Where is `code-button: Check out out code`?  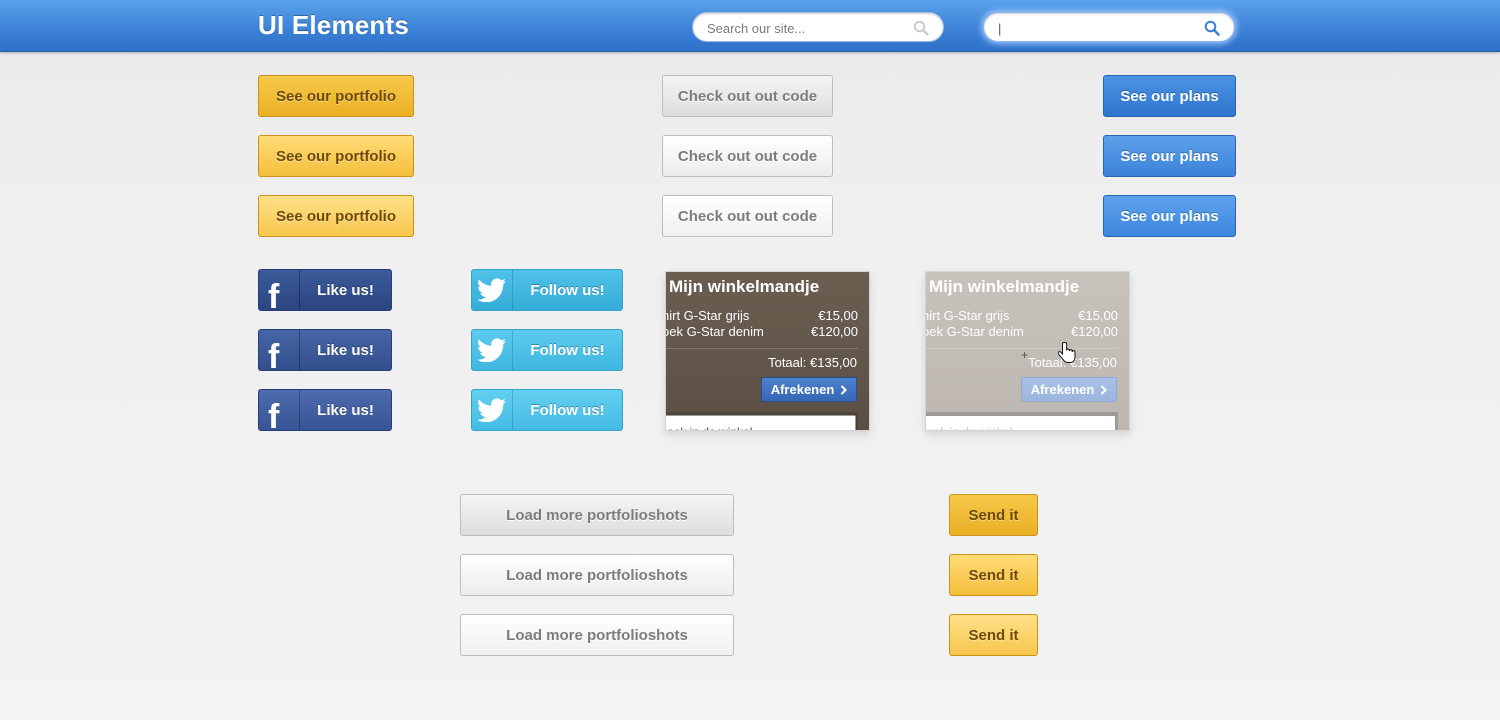 code-button: Check out out code is located at coordinates (747, 96).